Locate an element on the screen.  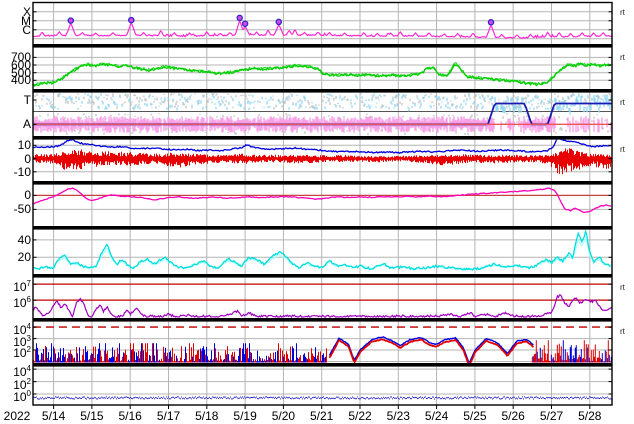
y-axis-tick-label: 400 is located at coordinates (20, 80).